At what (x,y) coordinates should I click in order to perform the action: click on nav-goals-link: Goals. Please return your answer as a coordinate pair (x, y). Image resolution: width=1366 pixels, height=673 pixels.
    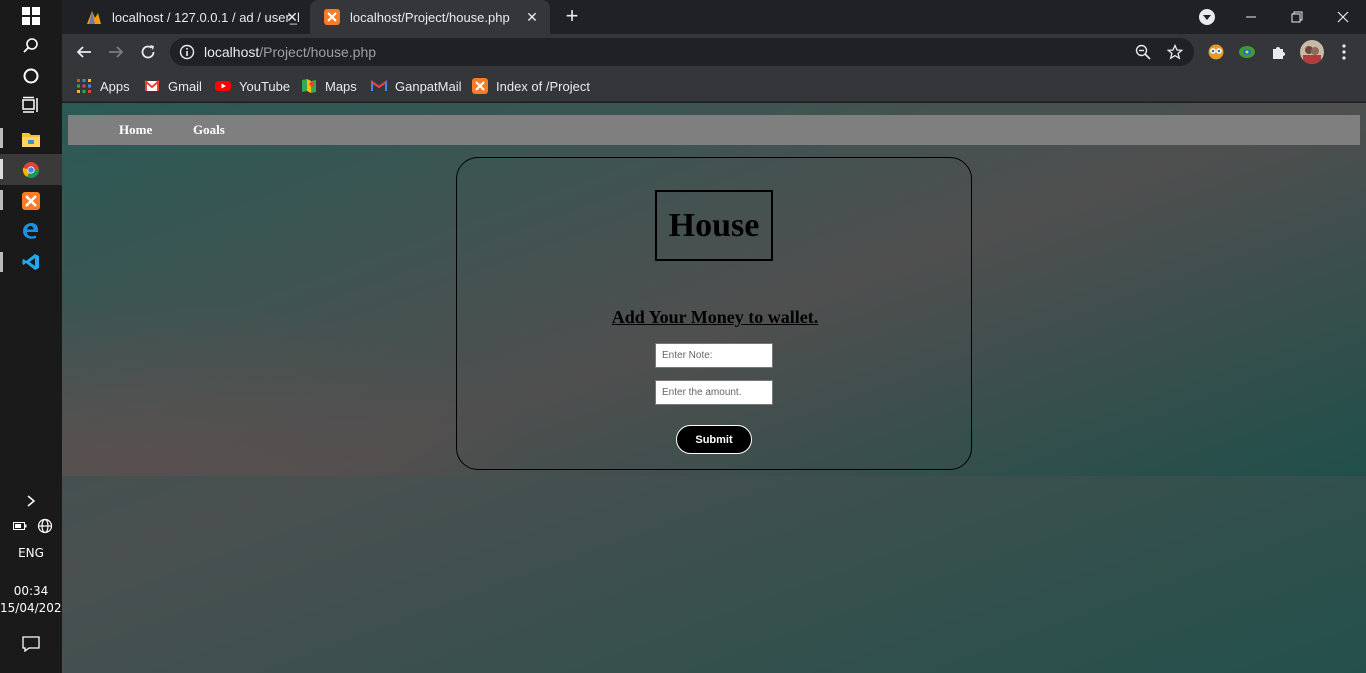
    Looking at the image, I should click on (209, 130).